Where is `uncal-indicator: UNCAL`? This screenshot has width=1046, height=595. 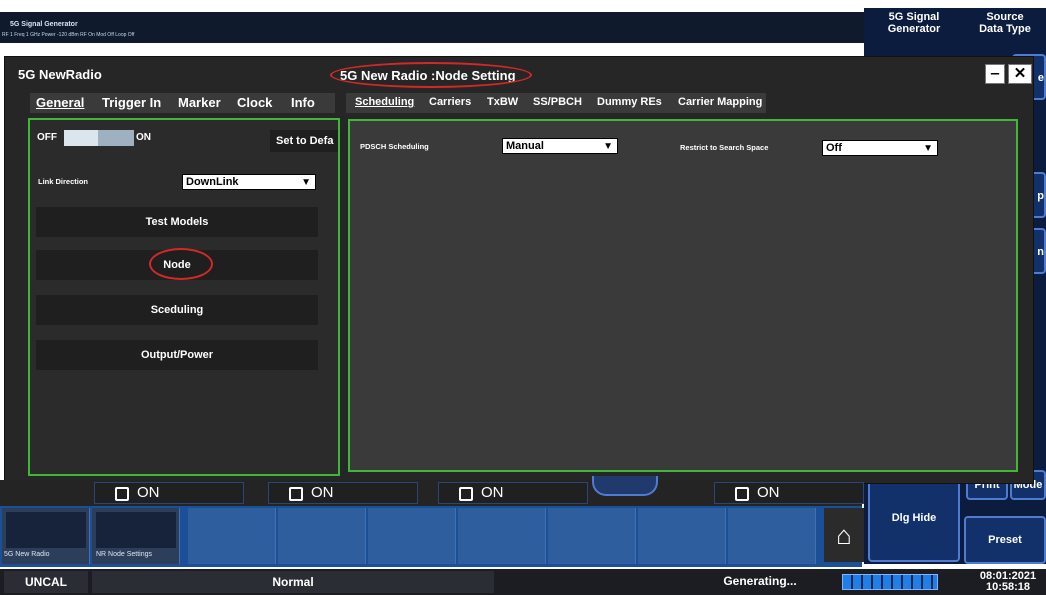
uncal-indicator: UNCAL is located at coordinates (46, 582).